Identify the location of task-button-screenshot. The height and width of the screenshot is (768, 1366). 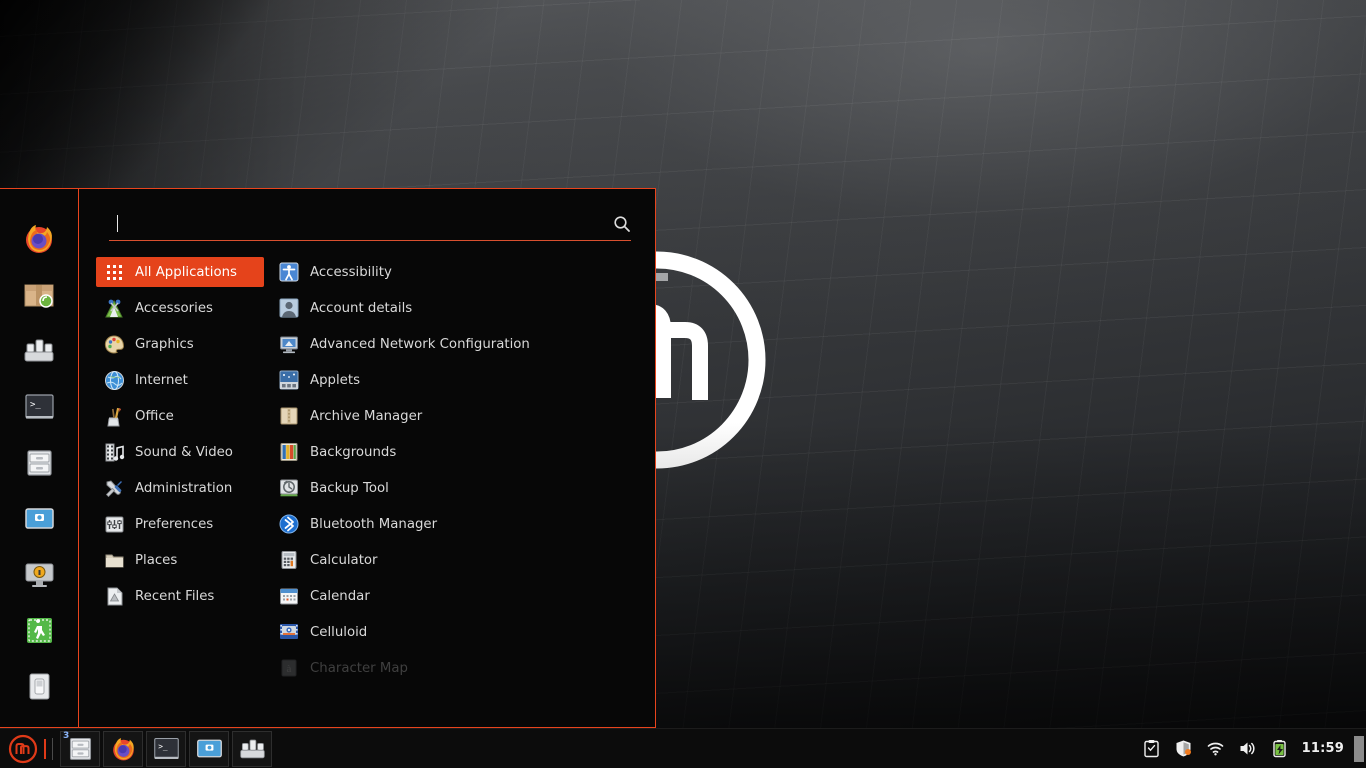
(209, 748).